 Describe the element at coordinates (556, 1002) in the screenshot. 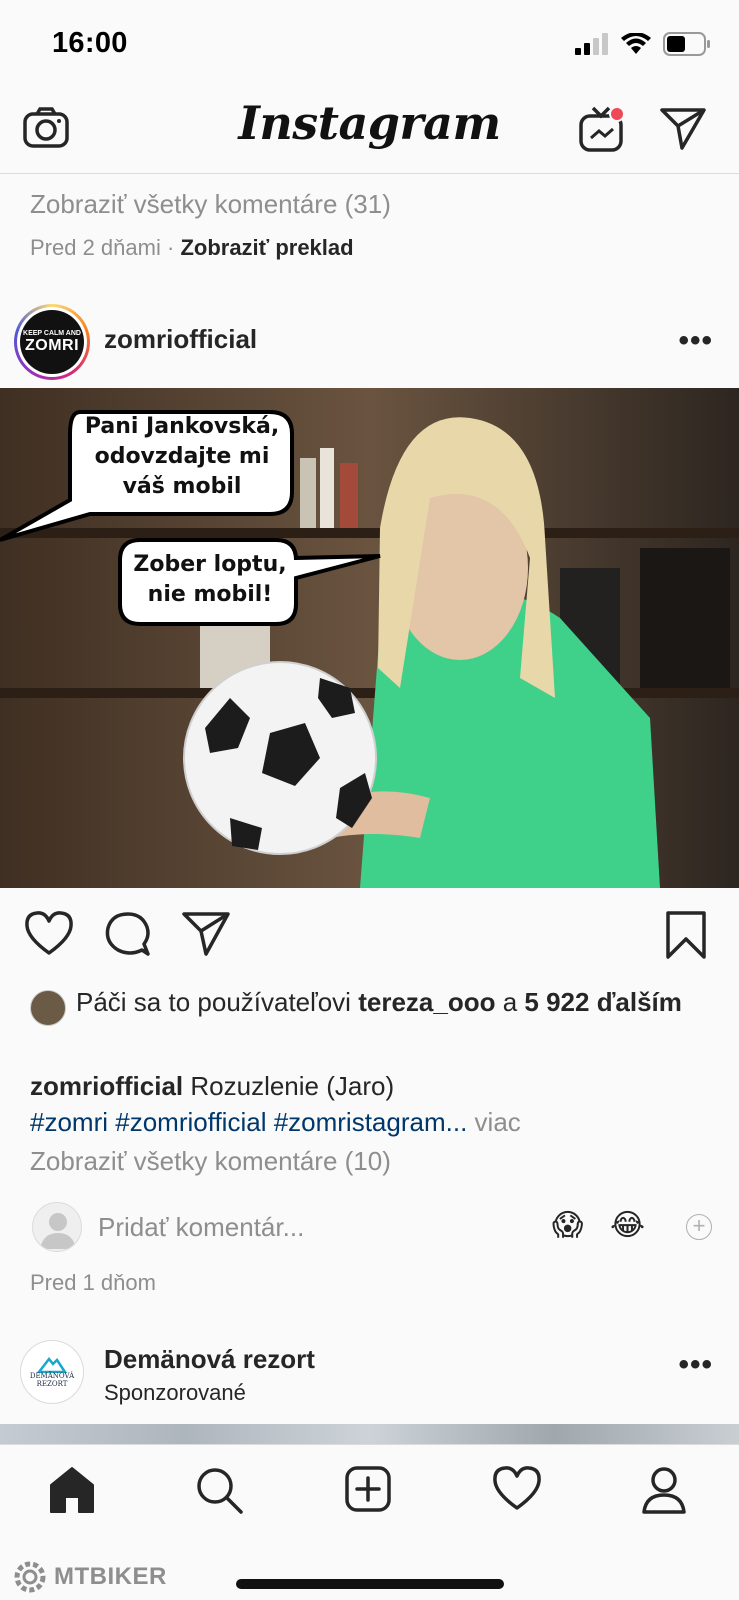

I see `likes-count: 5 922` at that location.